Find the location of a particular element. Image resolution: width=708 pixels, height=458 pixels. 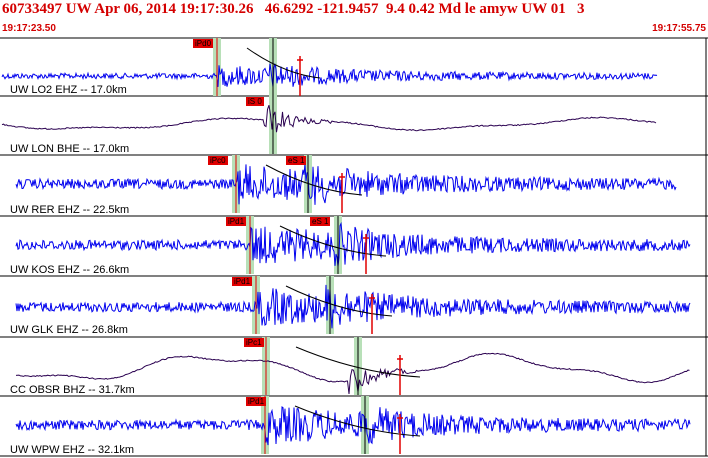

station-label: UW GLK EHZ -- 26.8km is located at coordinates (69, 330).